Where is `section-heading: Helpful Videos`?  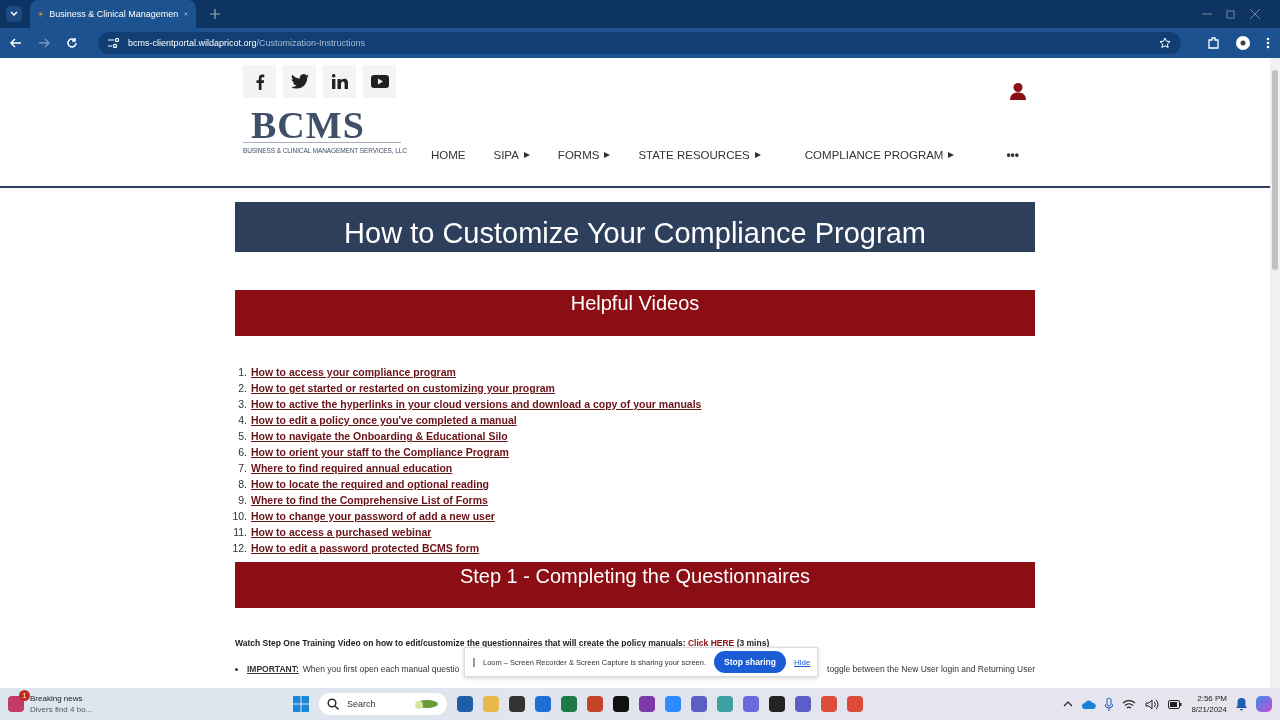
section-heading: Helpful Videos is located at coordinates (635, 313).